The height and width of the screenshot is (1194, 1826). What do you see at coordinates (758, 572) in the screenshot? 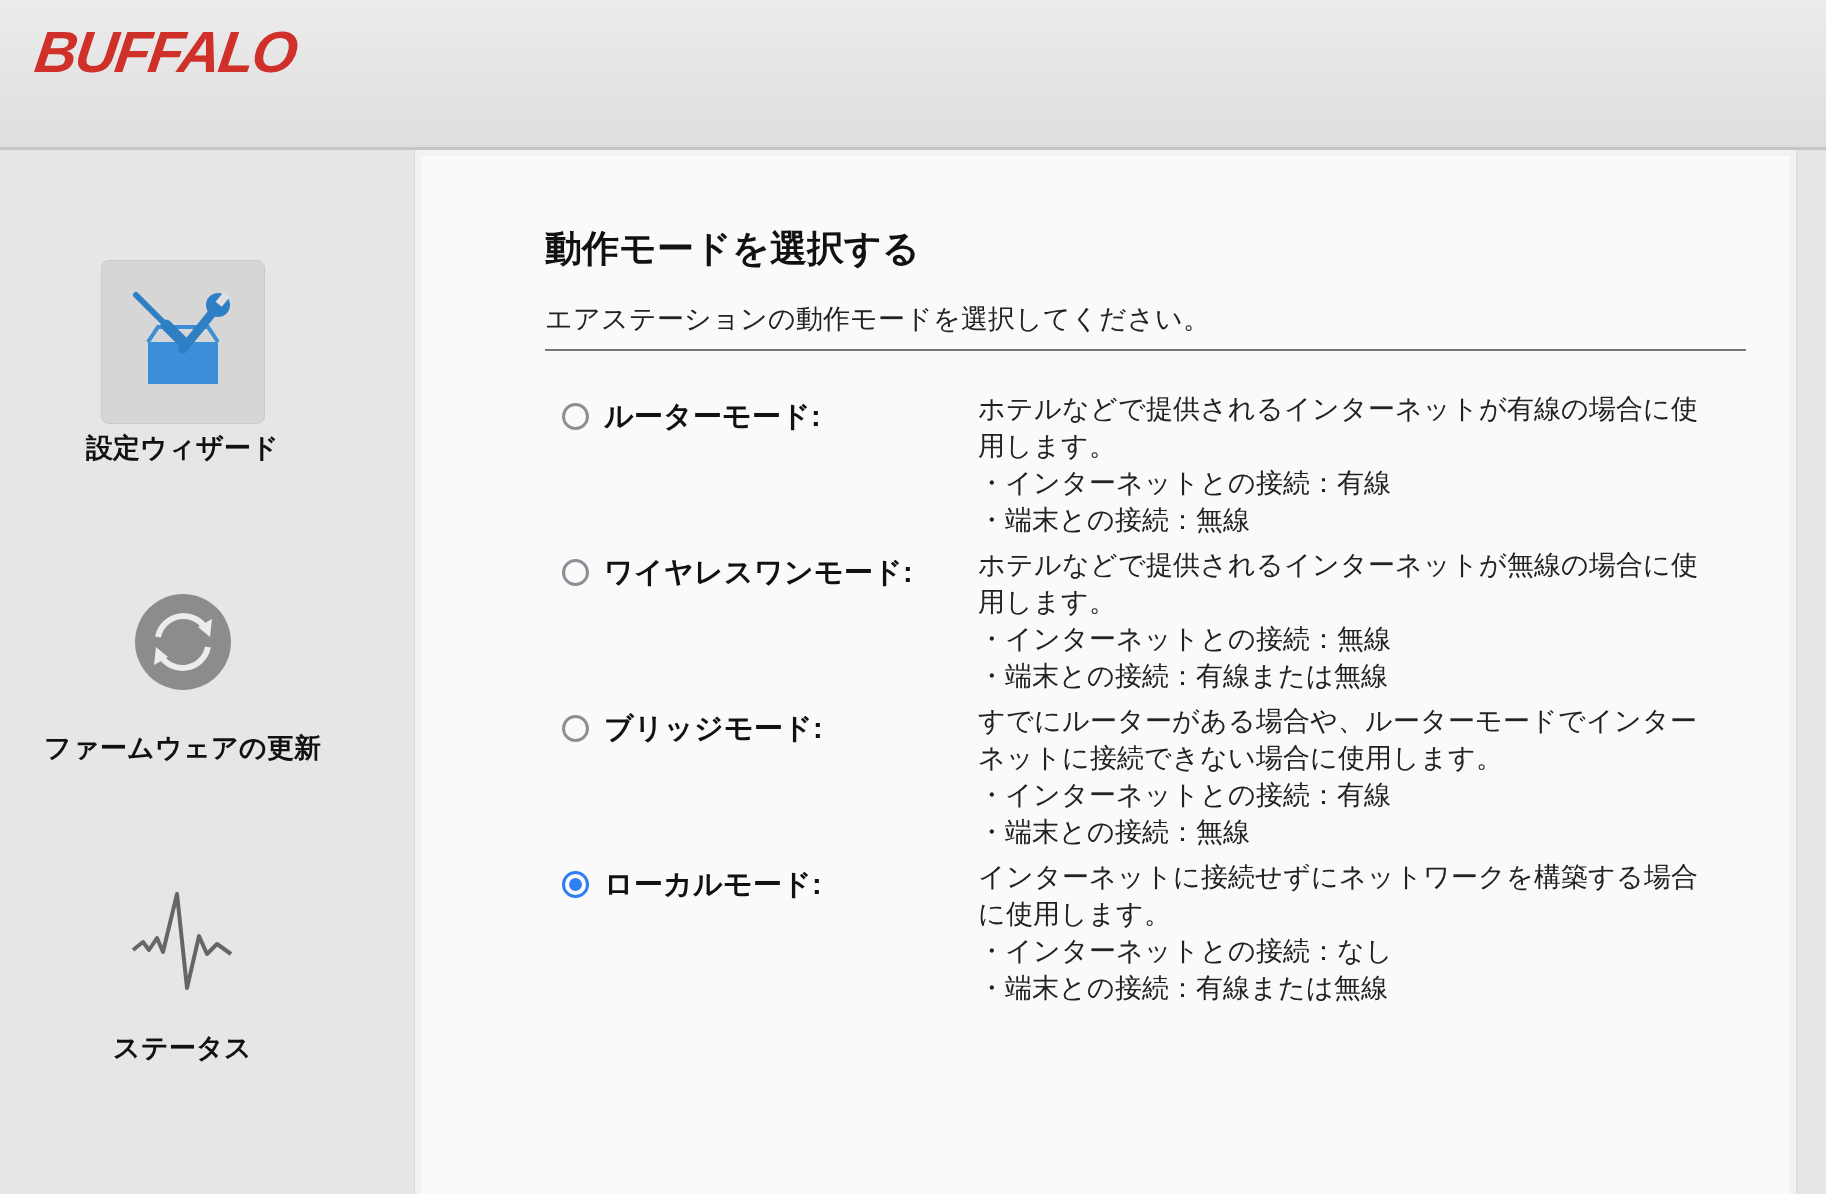
I see `mode-label: ワイヤレスワンモード:` at bounding box center [758, 572].